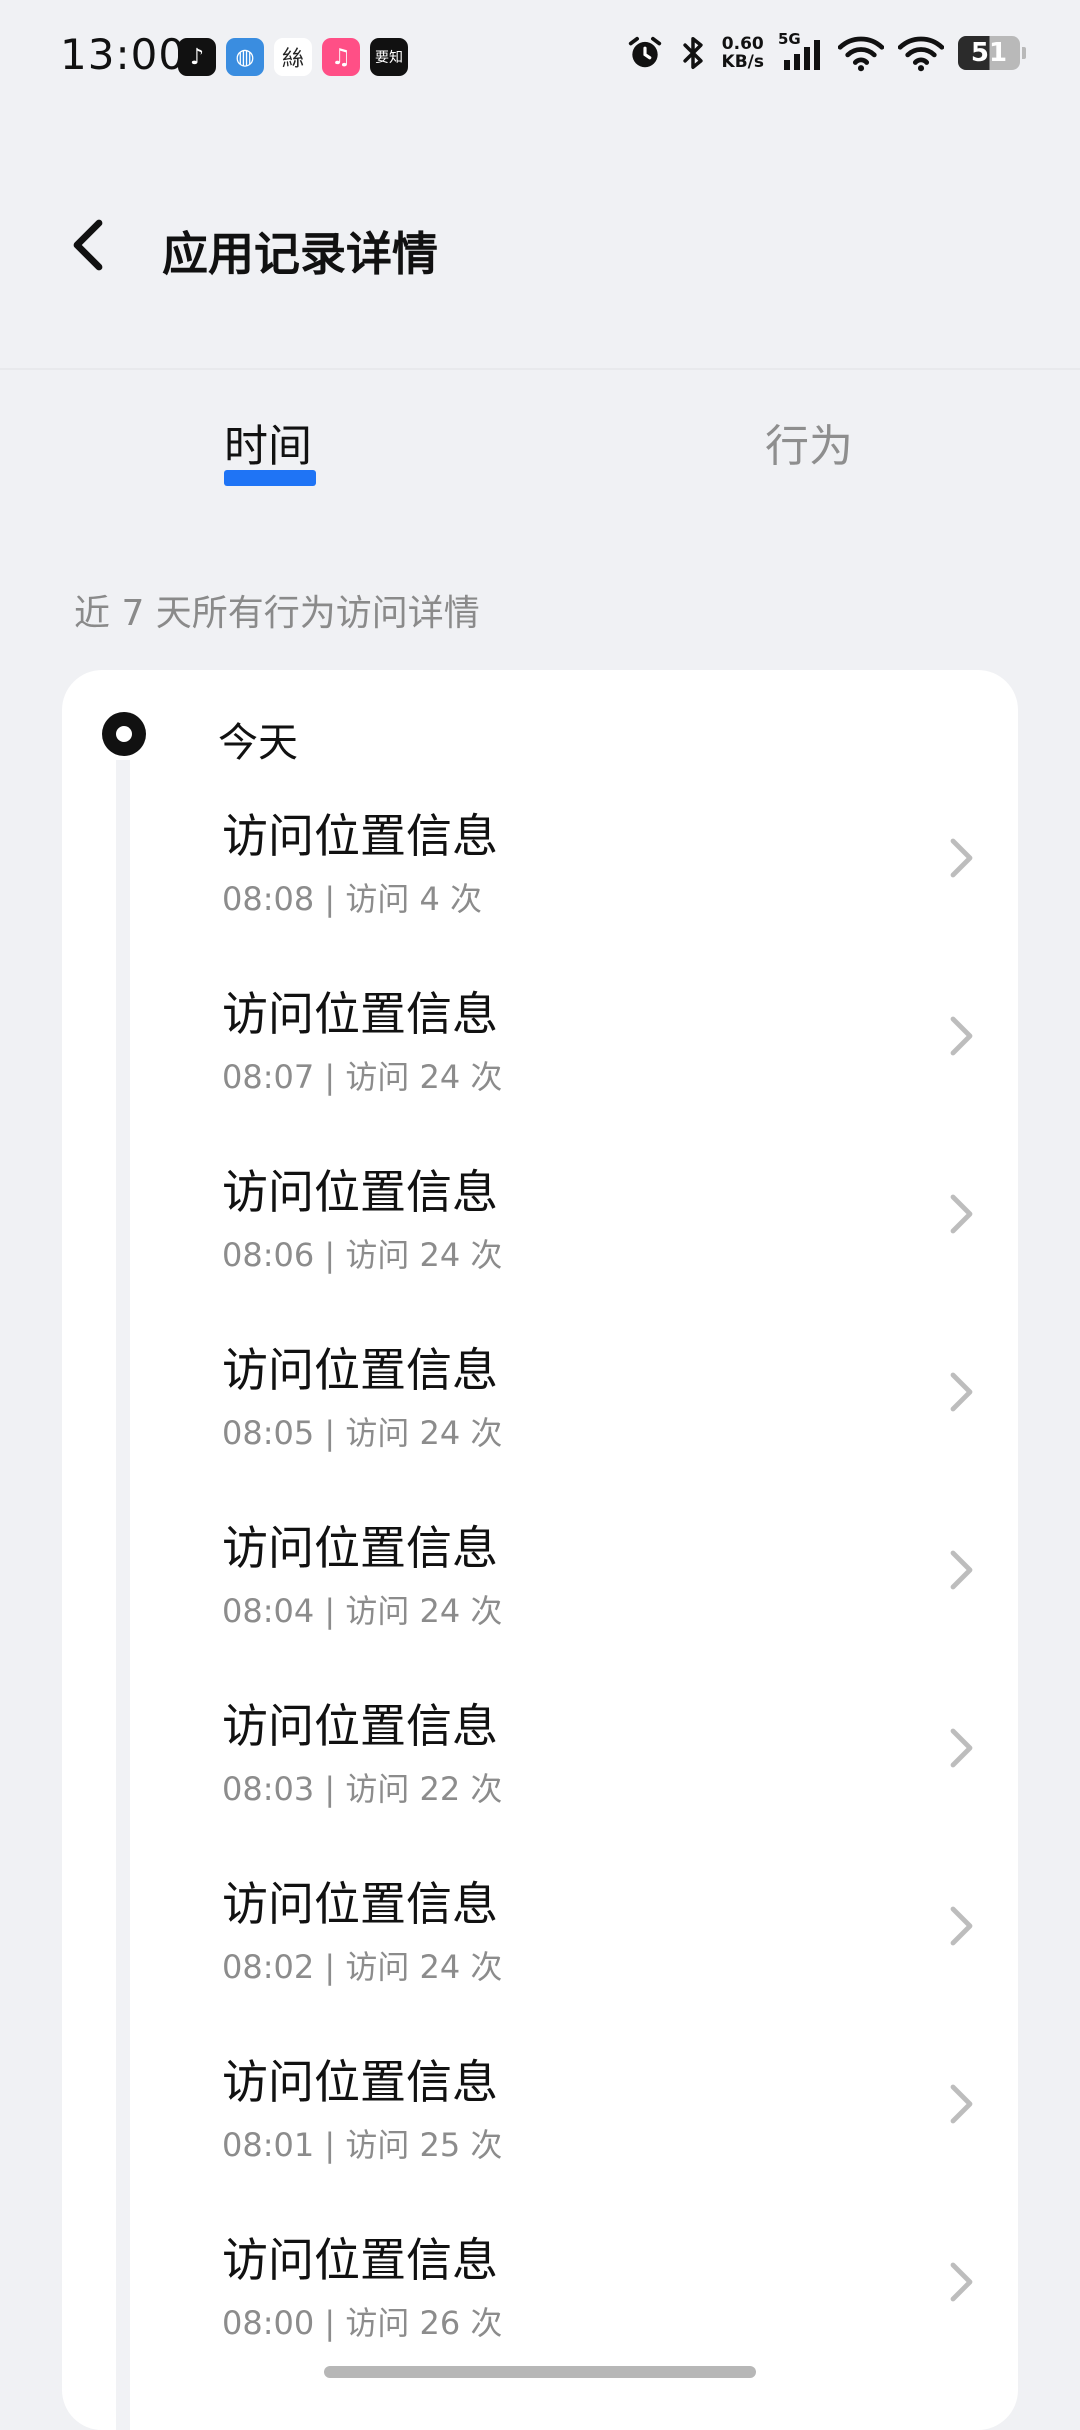 The height and width of the screenshot is (2430, 1080). I want to click on tiktok-icon: ♪, so click(197, 57).